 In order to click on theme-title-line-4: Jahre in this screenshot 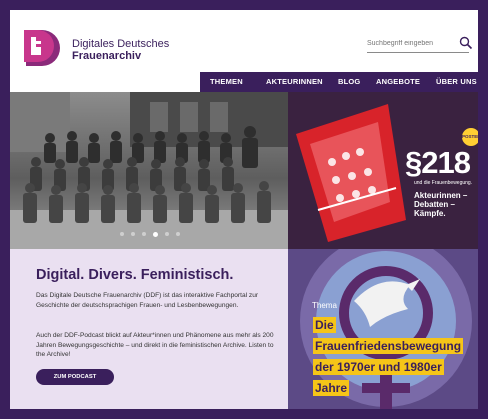, I will do `click(331, 388)`.